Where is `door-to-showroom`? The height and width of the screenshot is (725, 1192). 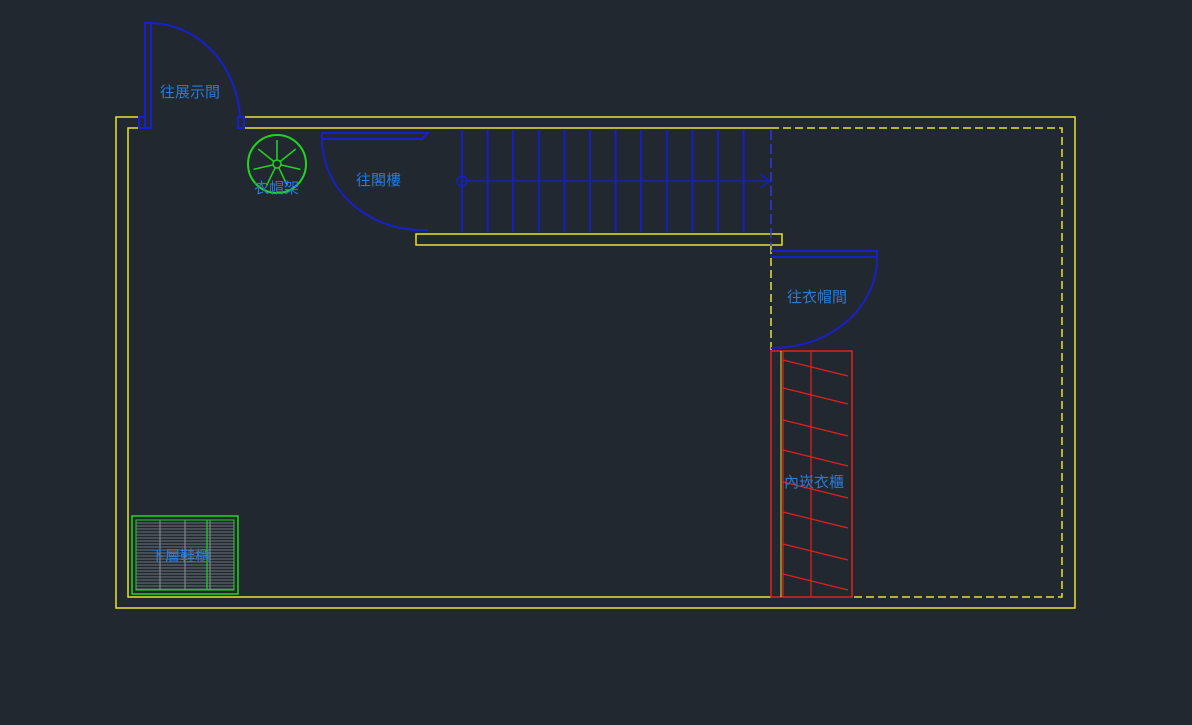 door-to-showroom is located at coordinates (191, 75).